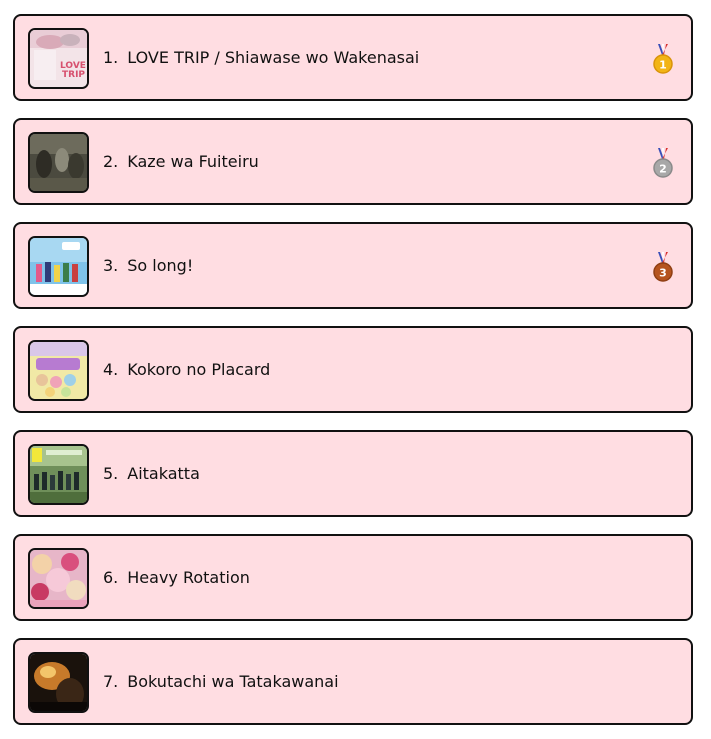 The height and width of the screenshot is (739, 711). I want to click on medal-number: 2, so click(663, 169).